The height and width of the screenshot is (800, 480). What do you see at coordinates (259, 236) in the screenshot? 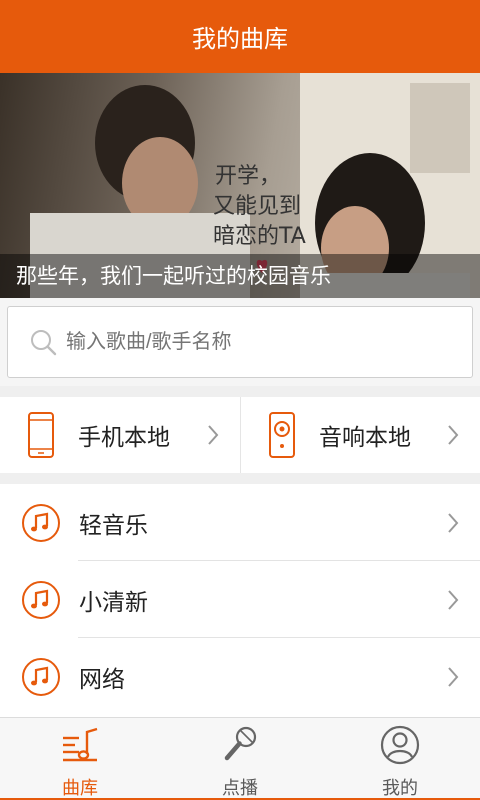
I see `banner-handwriting-line: 暗恋的TA` at bounding box center [259, 236].